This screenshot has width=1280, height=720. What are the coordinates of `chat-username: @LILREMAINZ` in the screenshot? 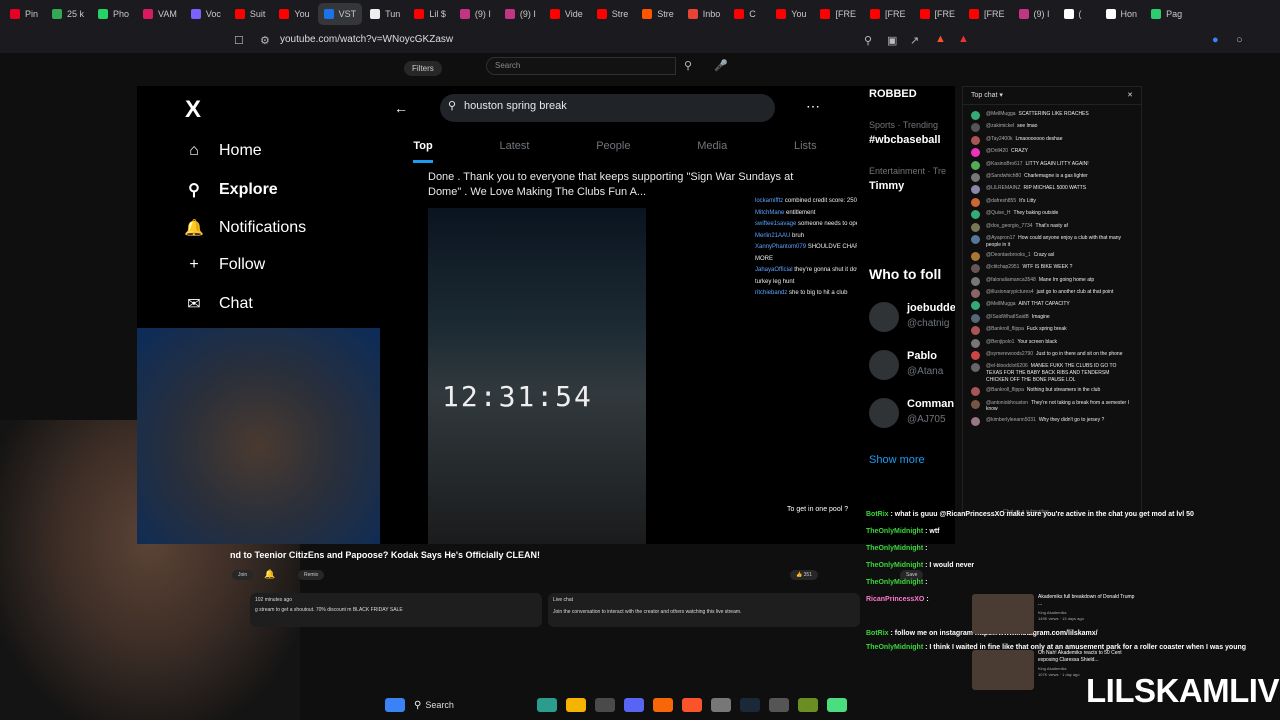 It's located at (1003, 188).